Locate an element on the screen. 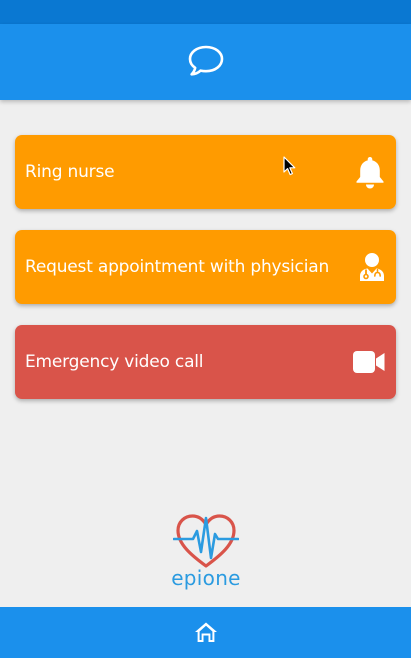 The height and width of the screenshot is (658, 411). heart-pulse-icon is located at coordinates (206, 540).